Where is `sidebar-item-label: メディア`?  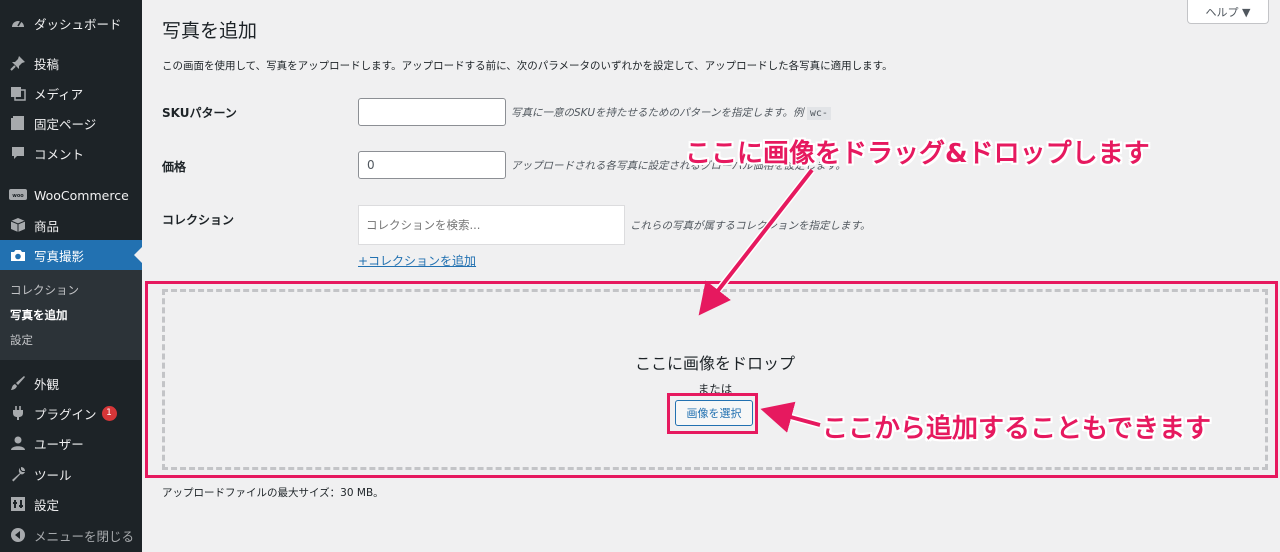 sidebar-item-label: メディア is located at coordinates (59, 94).